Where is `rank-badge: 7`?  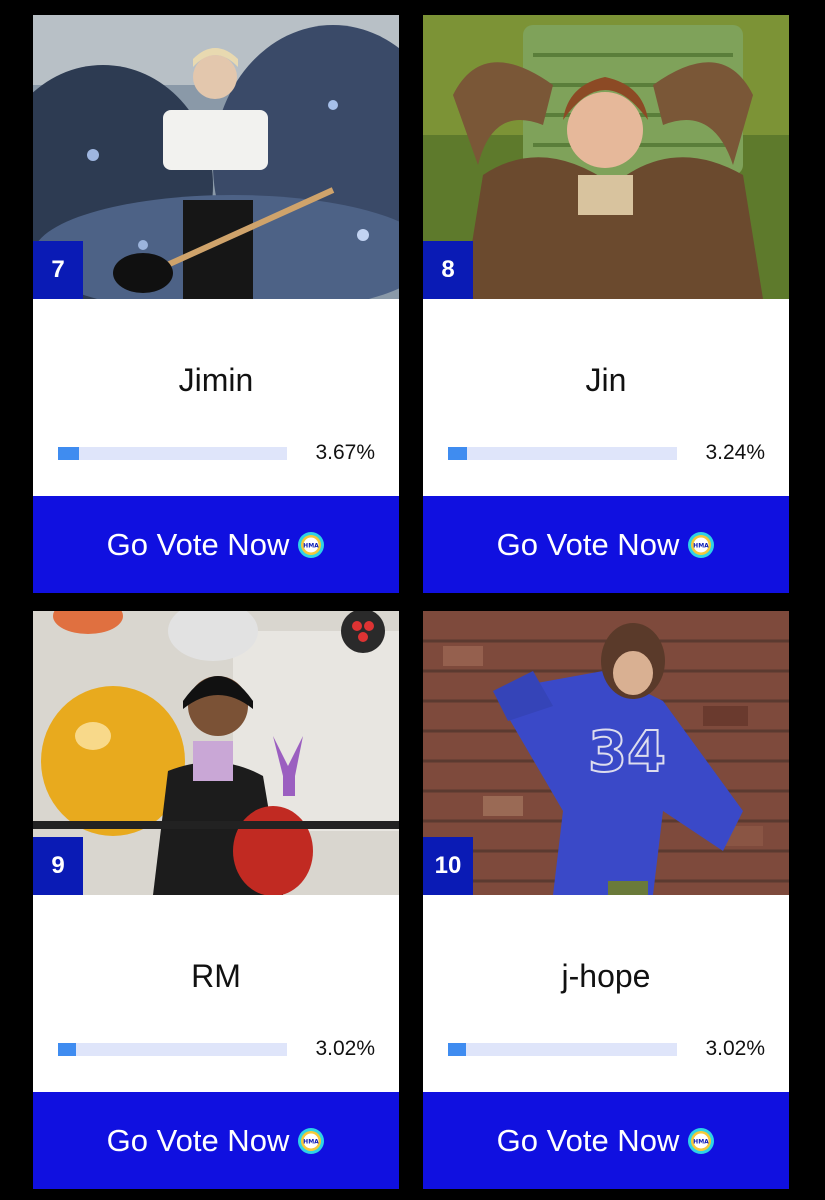 rank-badge: 7 is located at coordinates (58, 270).